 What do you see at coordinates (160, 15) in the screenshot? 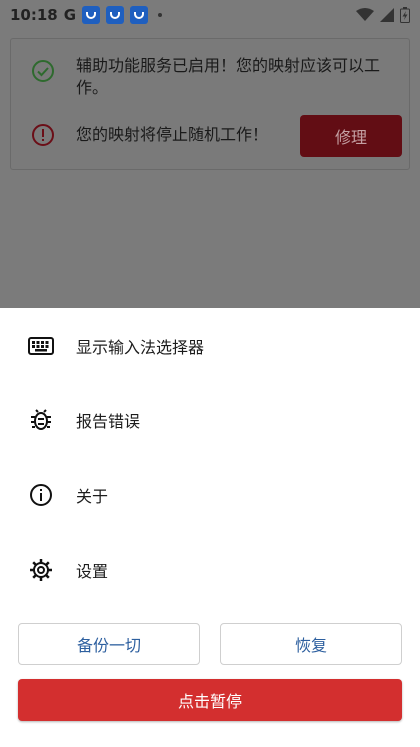
I see `notification-dot-icon` at bounding box center [160, 15].